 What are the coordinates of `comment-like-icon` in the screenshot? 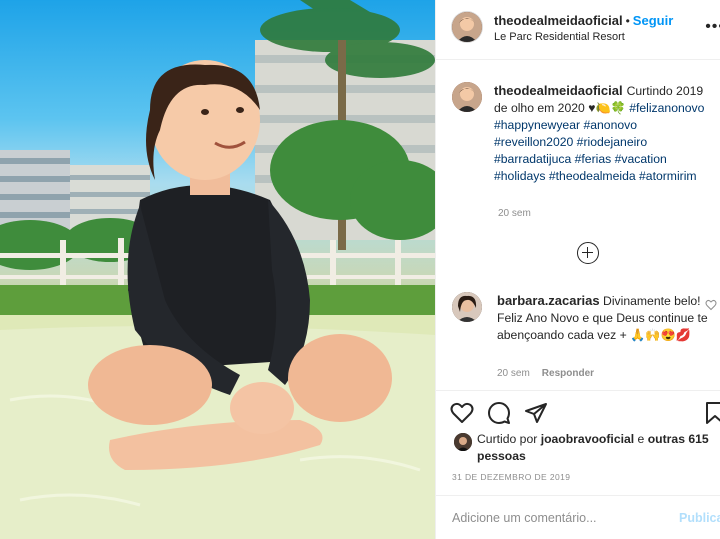 It's located at (711, 307).